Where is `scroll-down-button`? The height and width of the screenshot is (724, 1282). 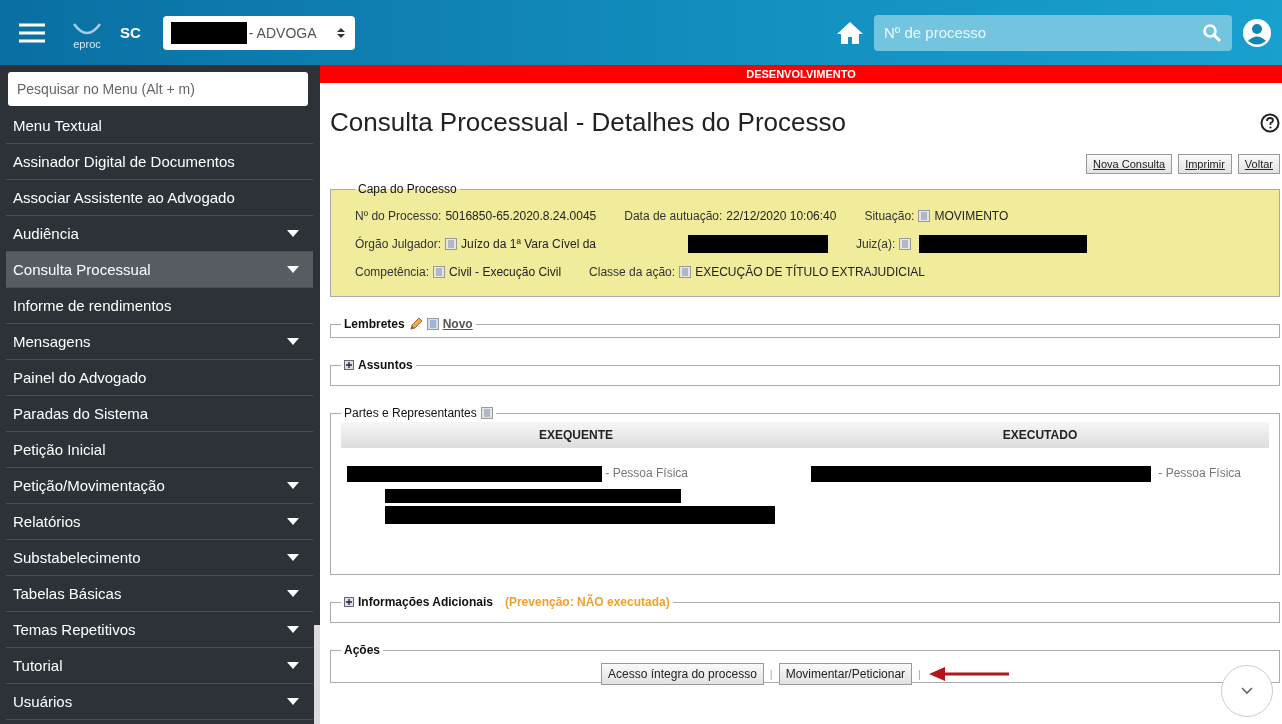
scroll-down-button is located at coordinates (1247, 691).